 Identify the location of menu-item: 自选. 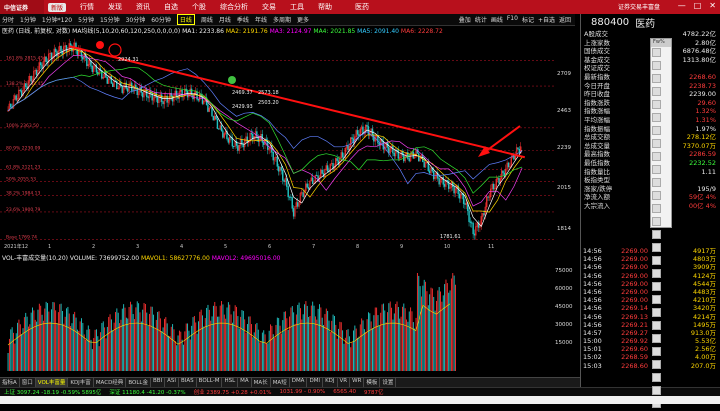
(171, 7).